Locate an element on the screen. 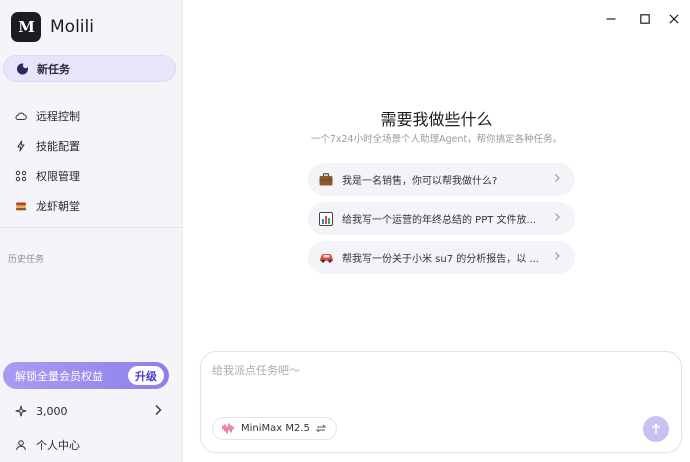 This screenshot has width=690, height=462. membership-upgrade-banner: 解锁全量会员权益 升级 is located at coordinates (86, 375).